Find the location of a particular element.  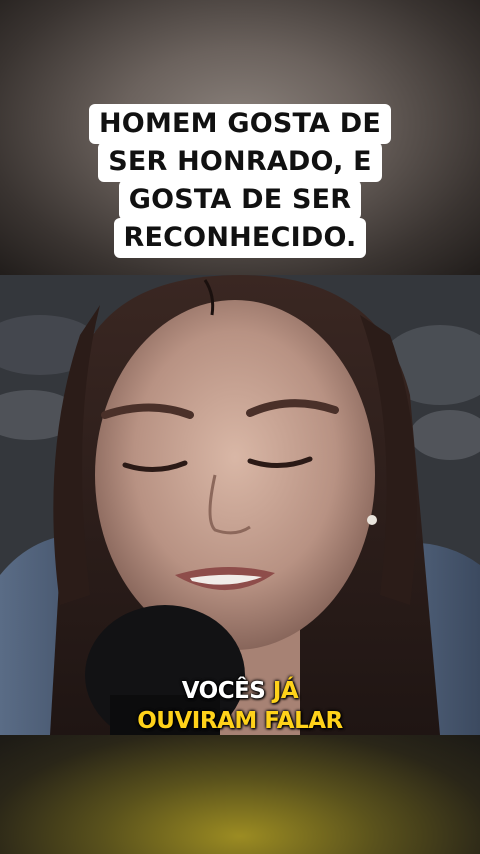

blurred-bottom-background is located at coordinates (240, 794).